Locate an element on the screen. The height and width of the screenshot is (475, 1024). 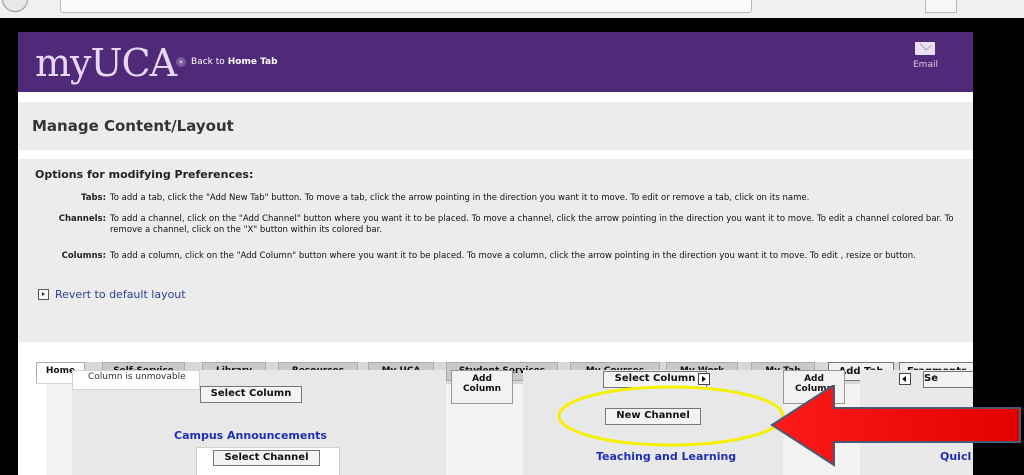
option-label: Tabs: is located at coordinates (93, 198).